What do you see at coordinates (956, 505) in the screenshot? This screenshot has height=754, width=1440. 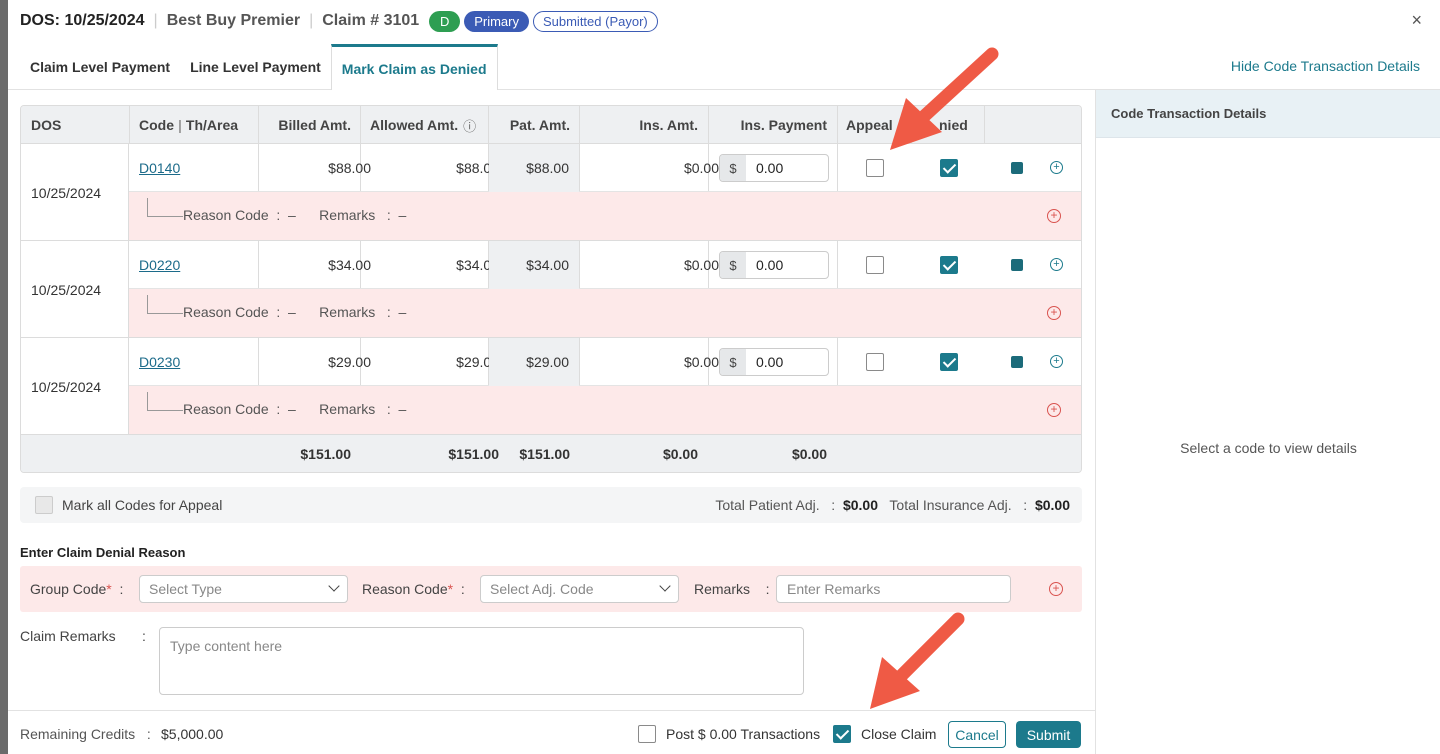 I see `insurance-adj-label: Total Insurance Adj. :` at bounding box center [956, 505].